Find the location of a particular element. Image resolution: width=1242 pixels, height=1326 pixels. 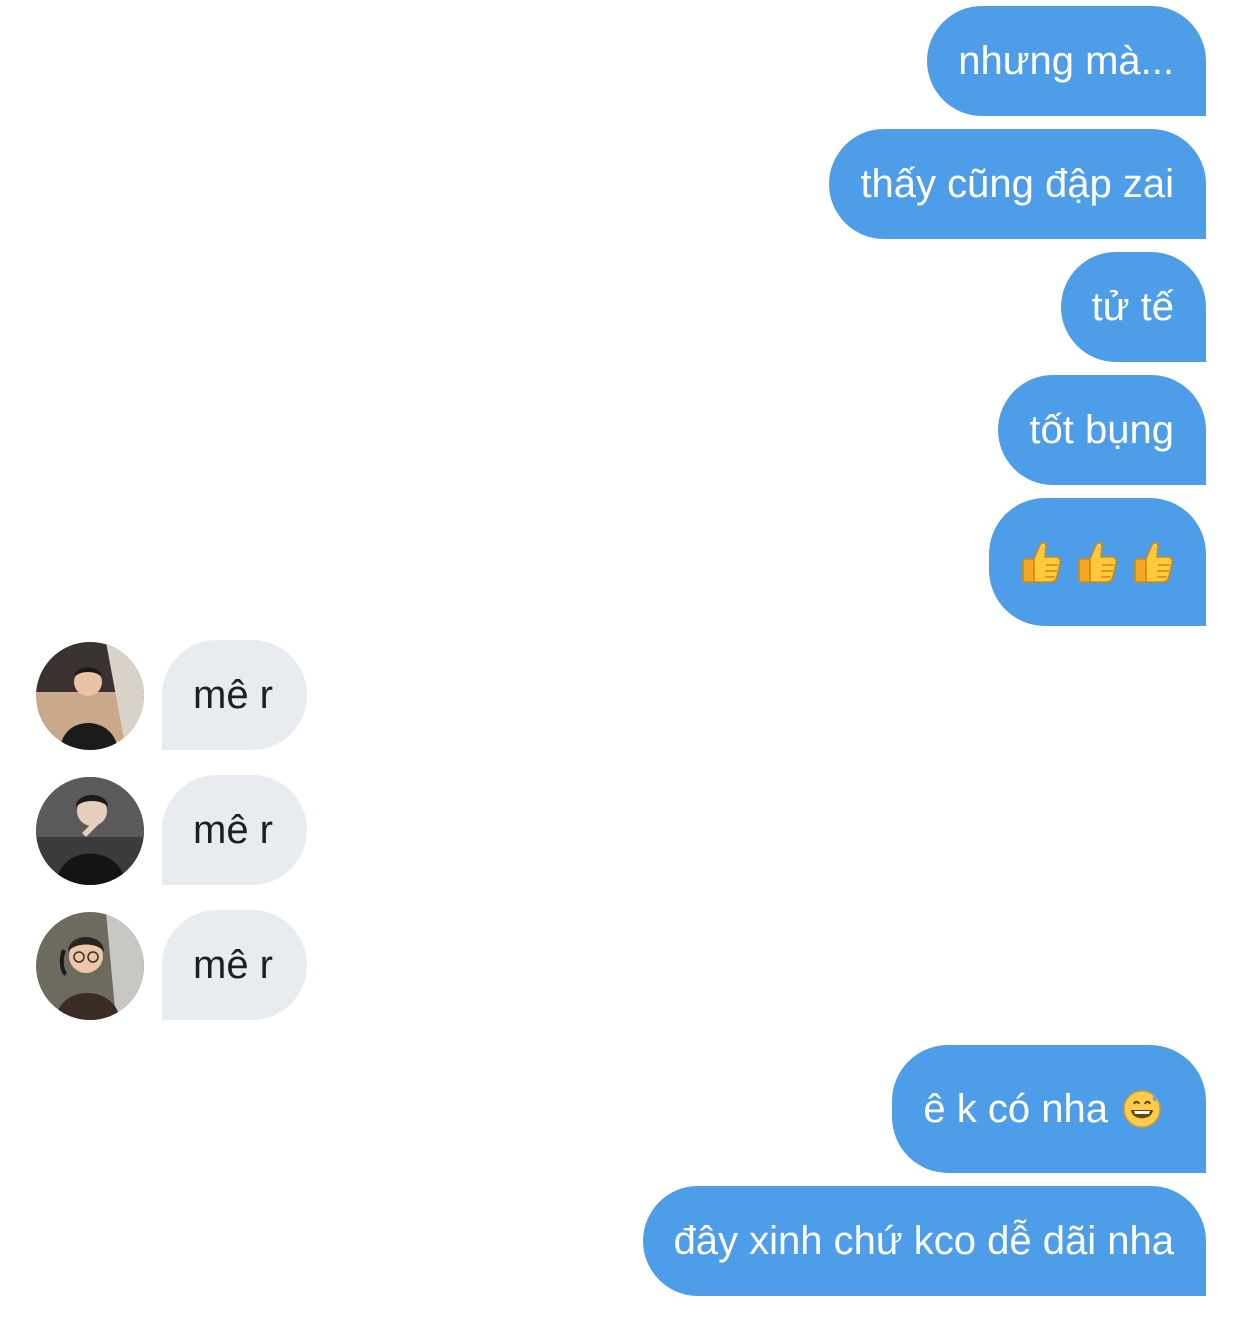

outgoing-emoji-message is located at coordinates (1097, 562).